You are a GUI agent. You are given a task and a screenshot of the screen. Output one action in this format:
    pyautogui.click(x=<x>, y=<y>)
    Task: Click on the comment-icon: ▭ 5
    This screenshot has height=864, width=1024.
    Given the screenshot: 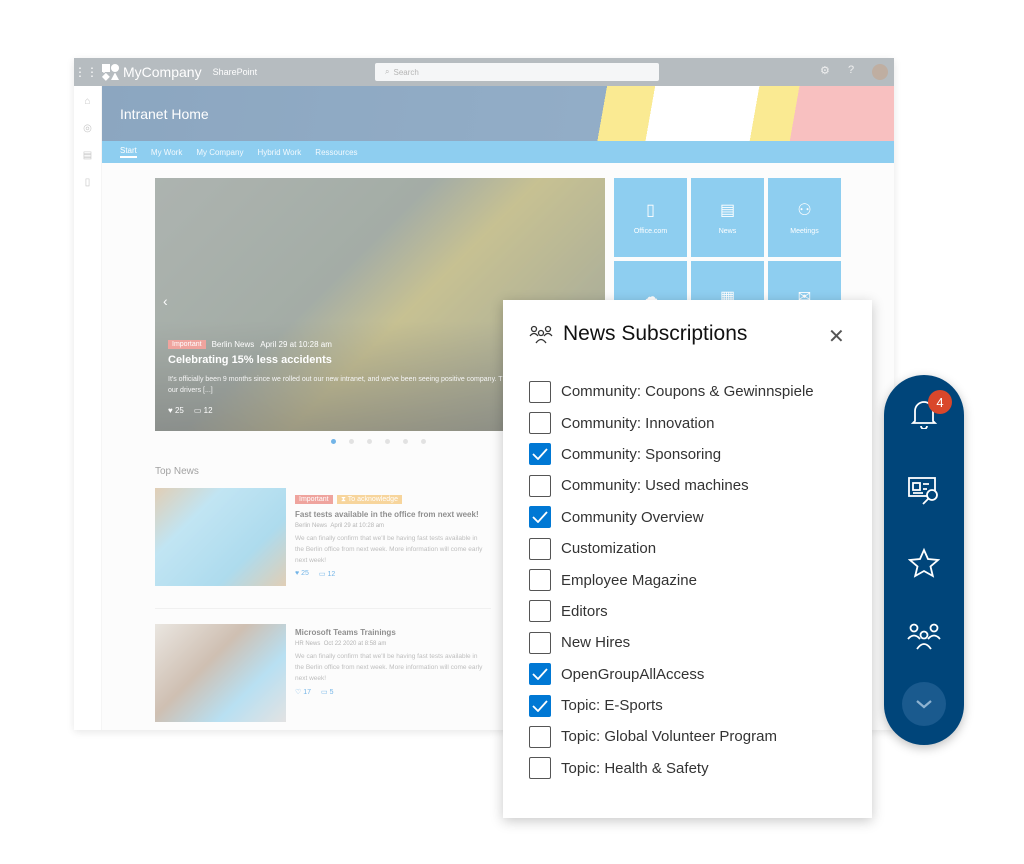 What is the action you would take?
    pyautogui.click(x=327, y=692)
    